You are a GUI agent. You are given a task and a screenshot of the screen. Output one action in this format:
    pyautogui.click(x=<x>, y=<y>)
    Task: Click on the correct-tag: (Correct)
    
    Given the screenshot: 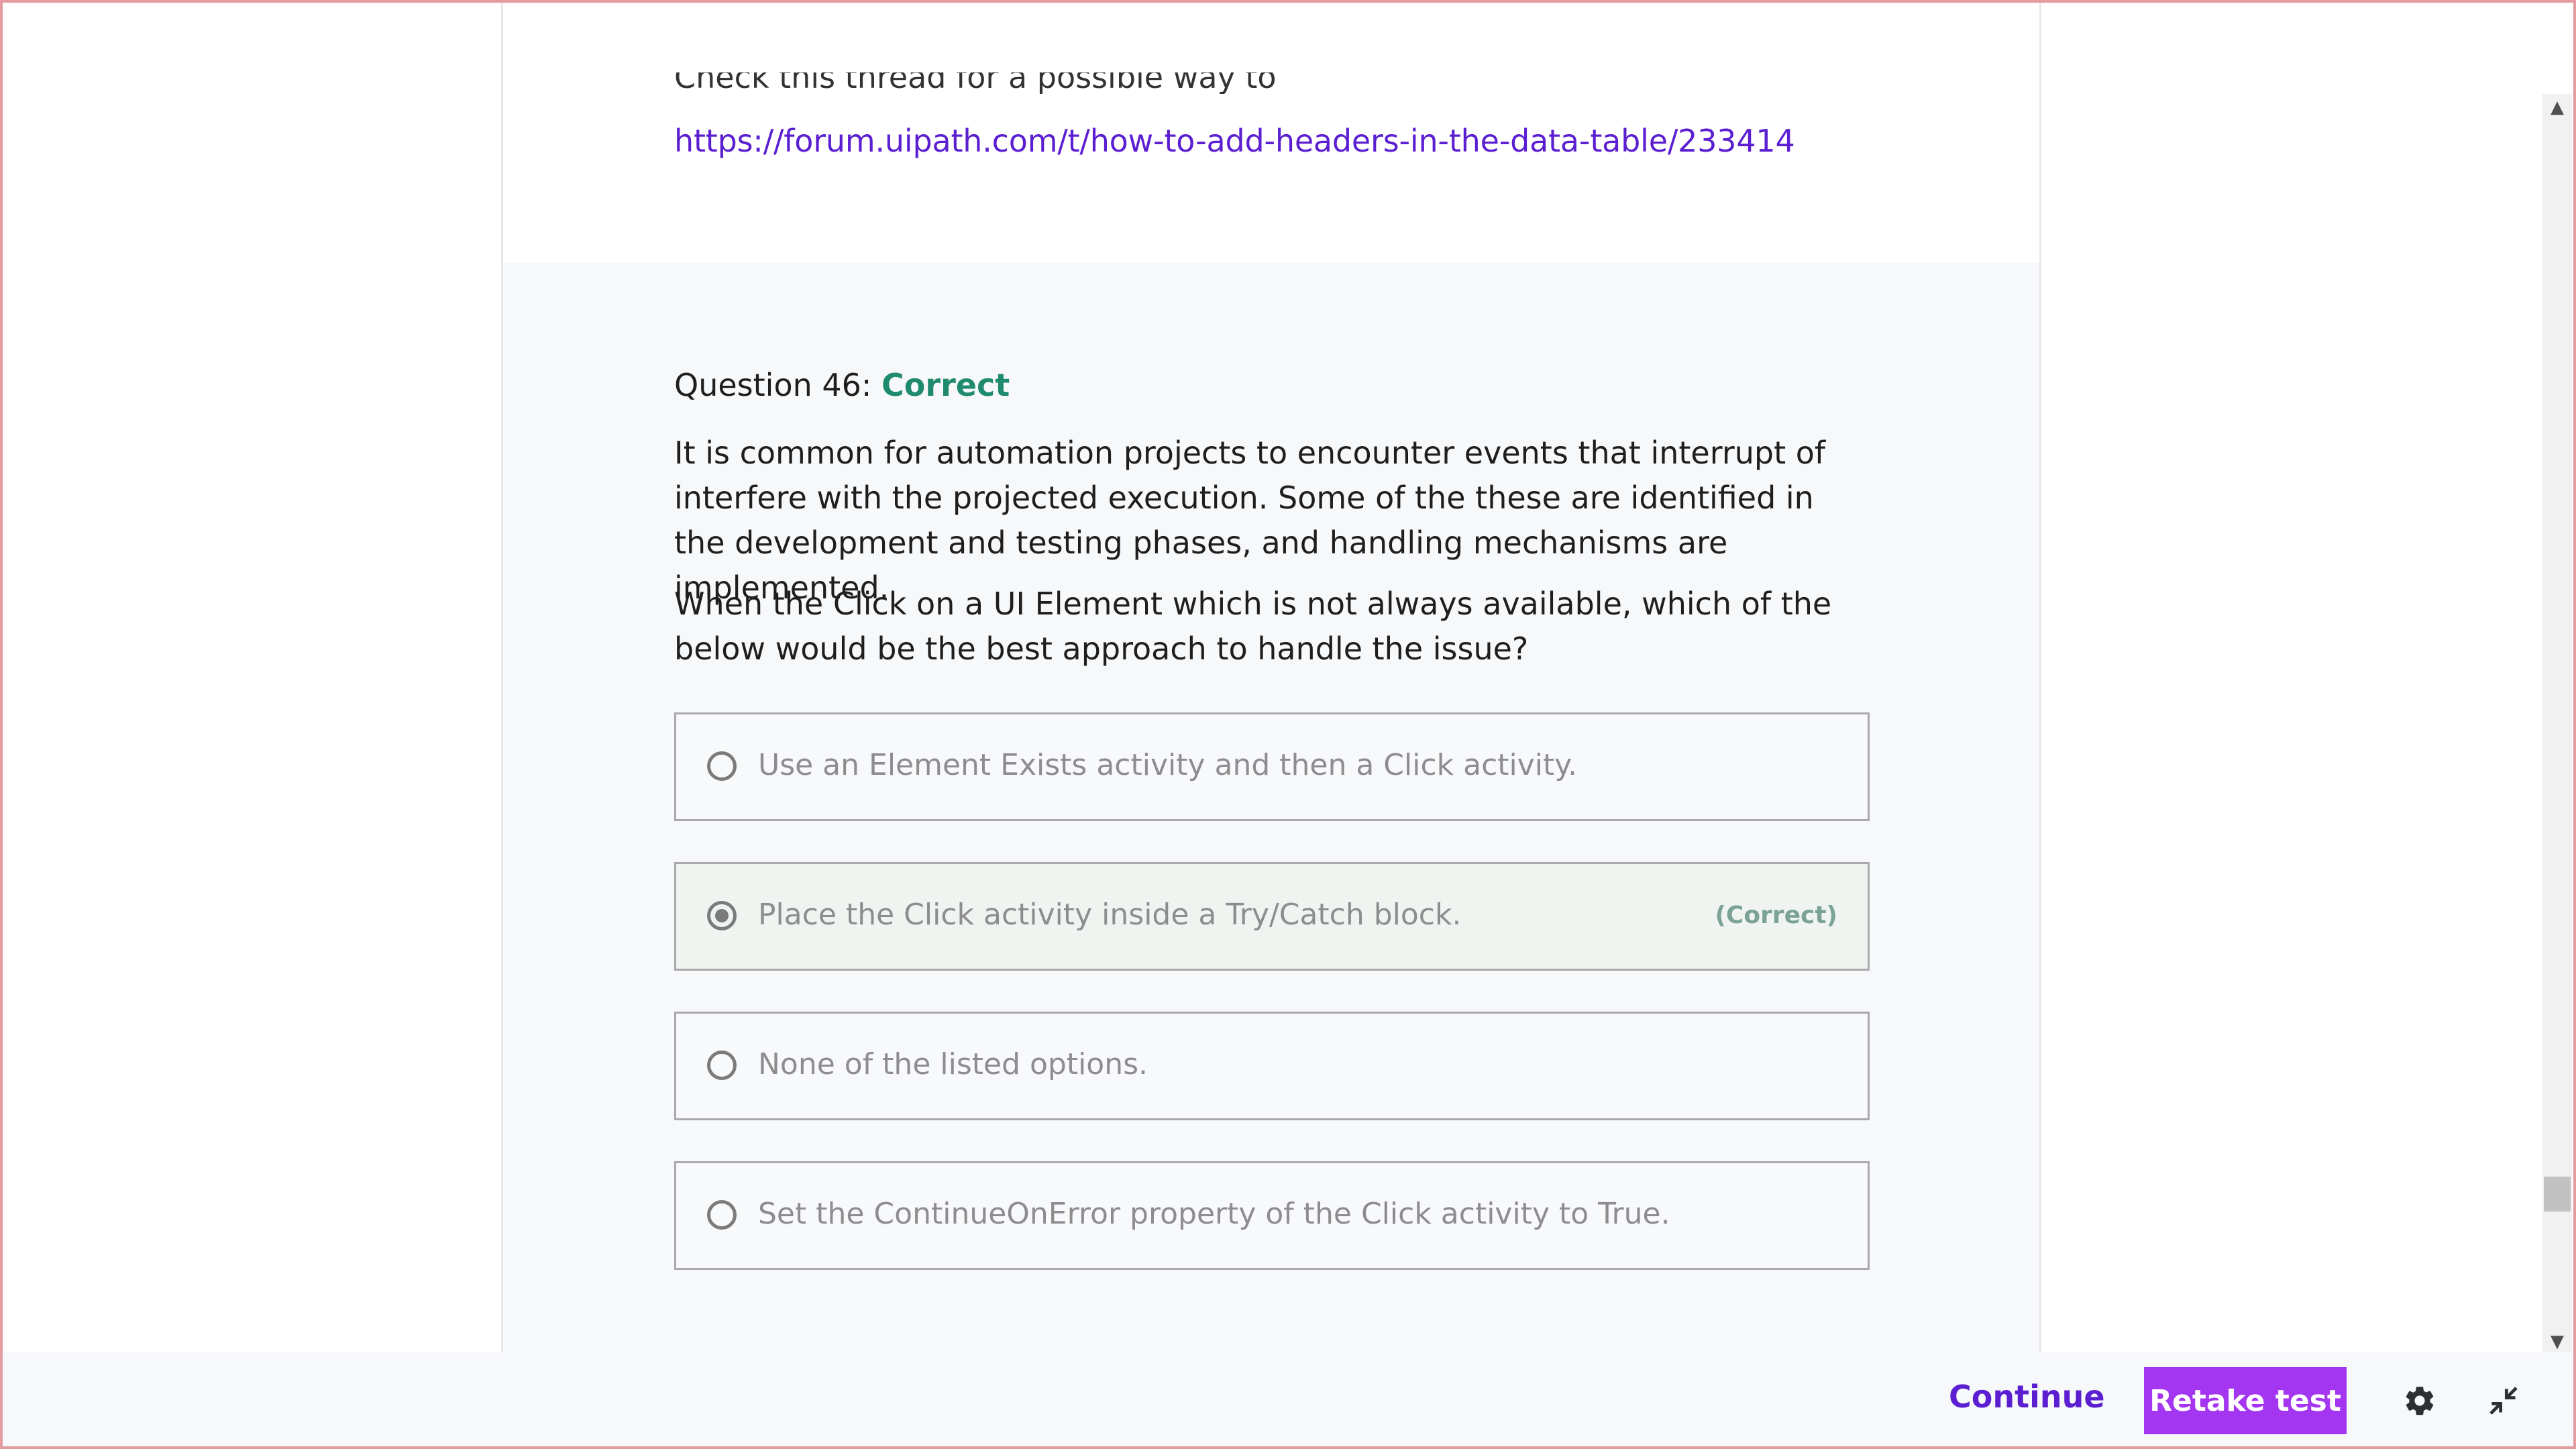 What is the action you would take?
    pyautogui.click(x=1776, y=915)
    